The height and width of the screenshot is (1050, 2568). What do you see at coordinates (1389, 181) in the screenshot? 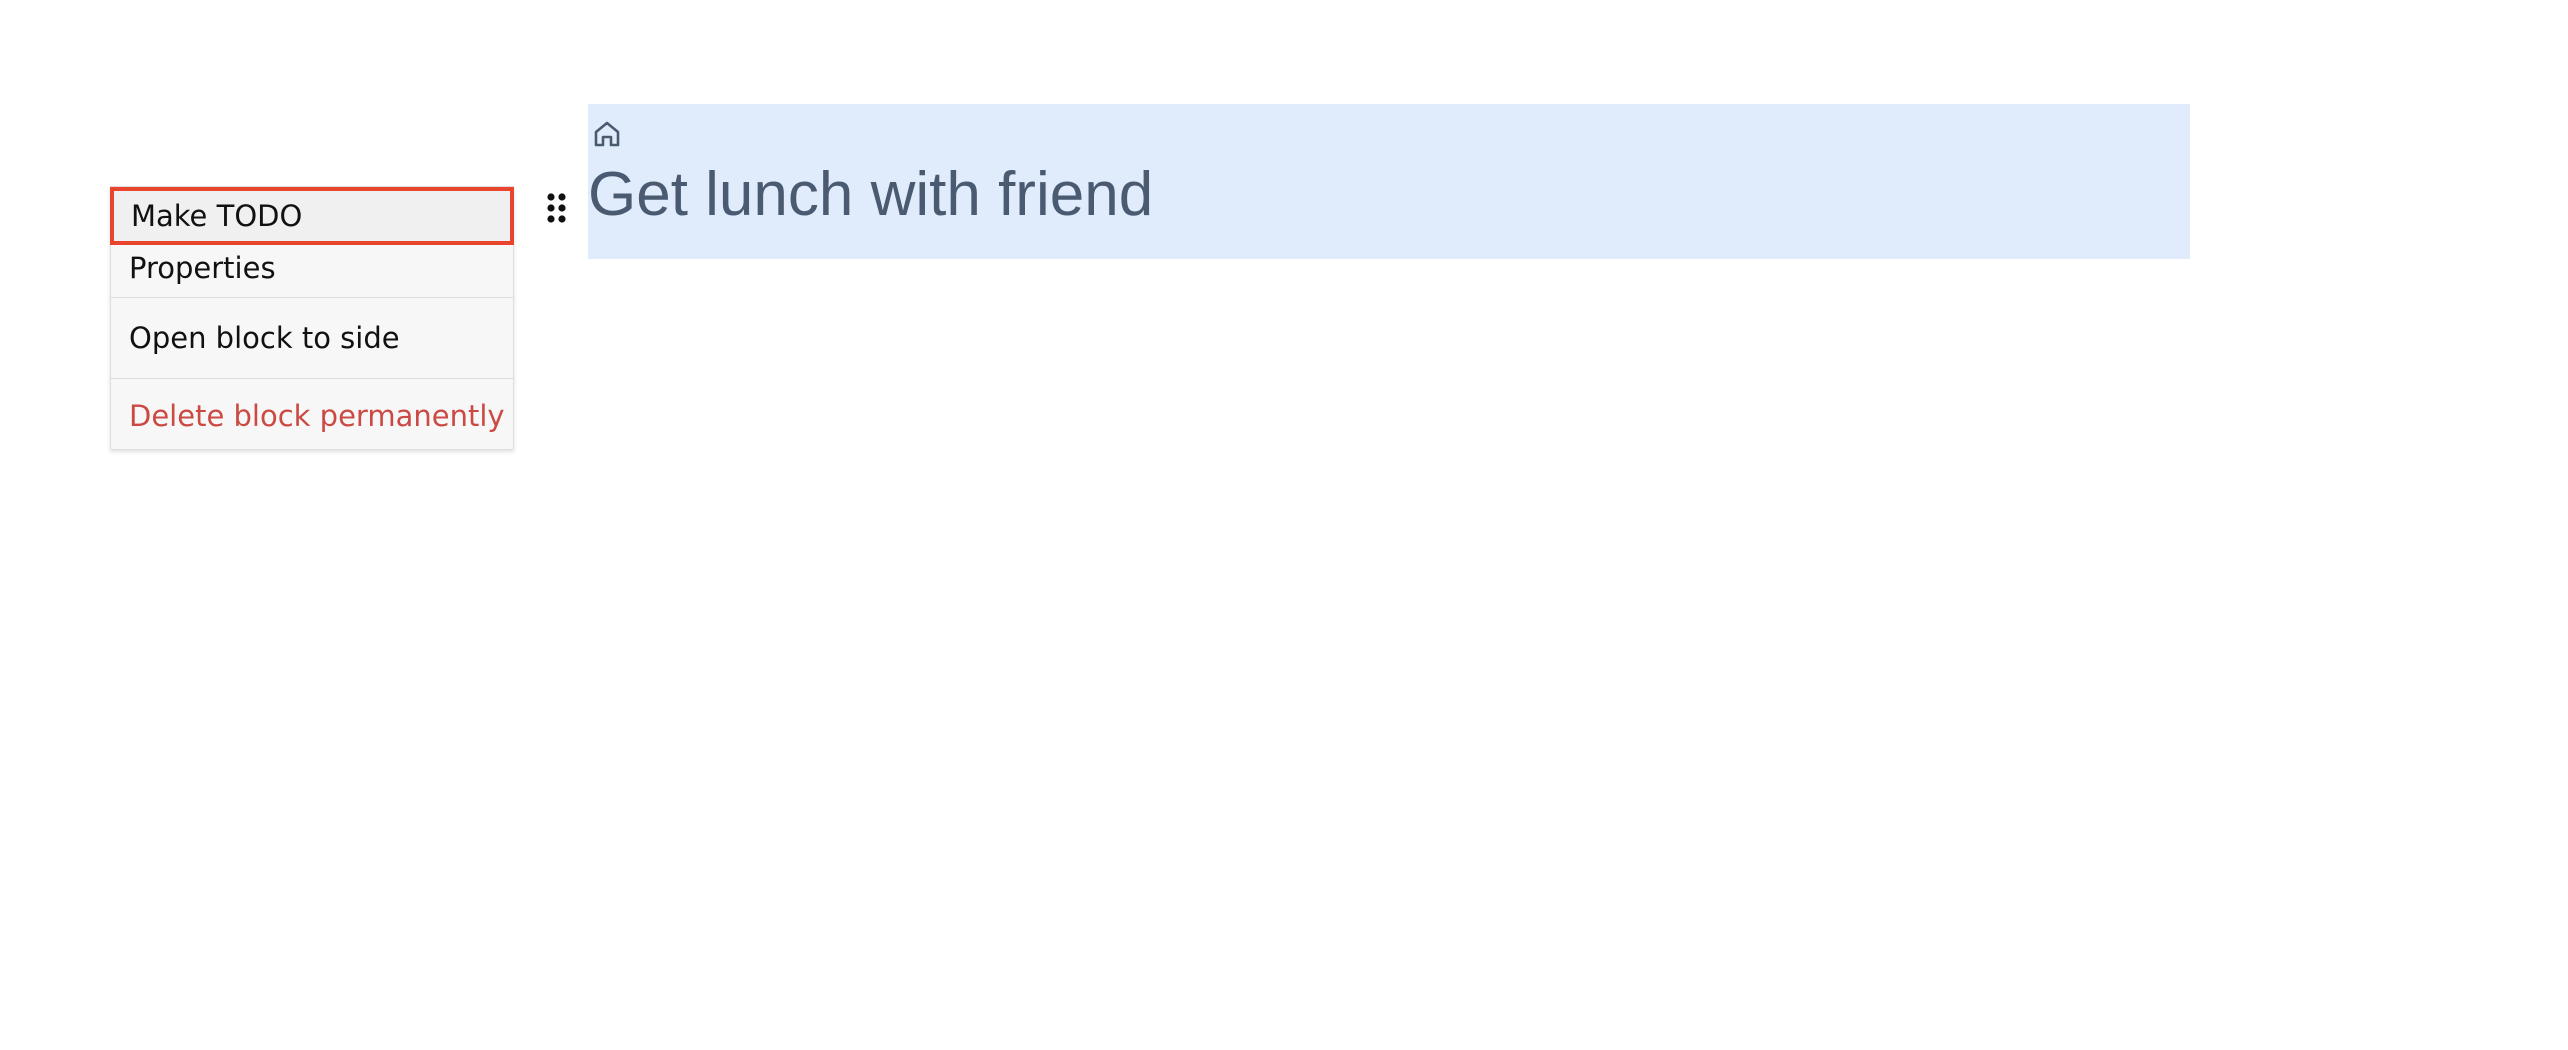
I see `block: Get lunch with friend` at bounding box center [1389, 181].